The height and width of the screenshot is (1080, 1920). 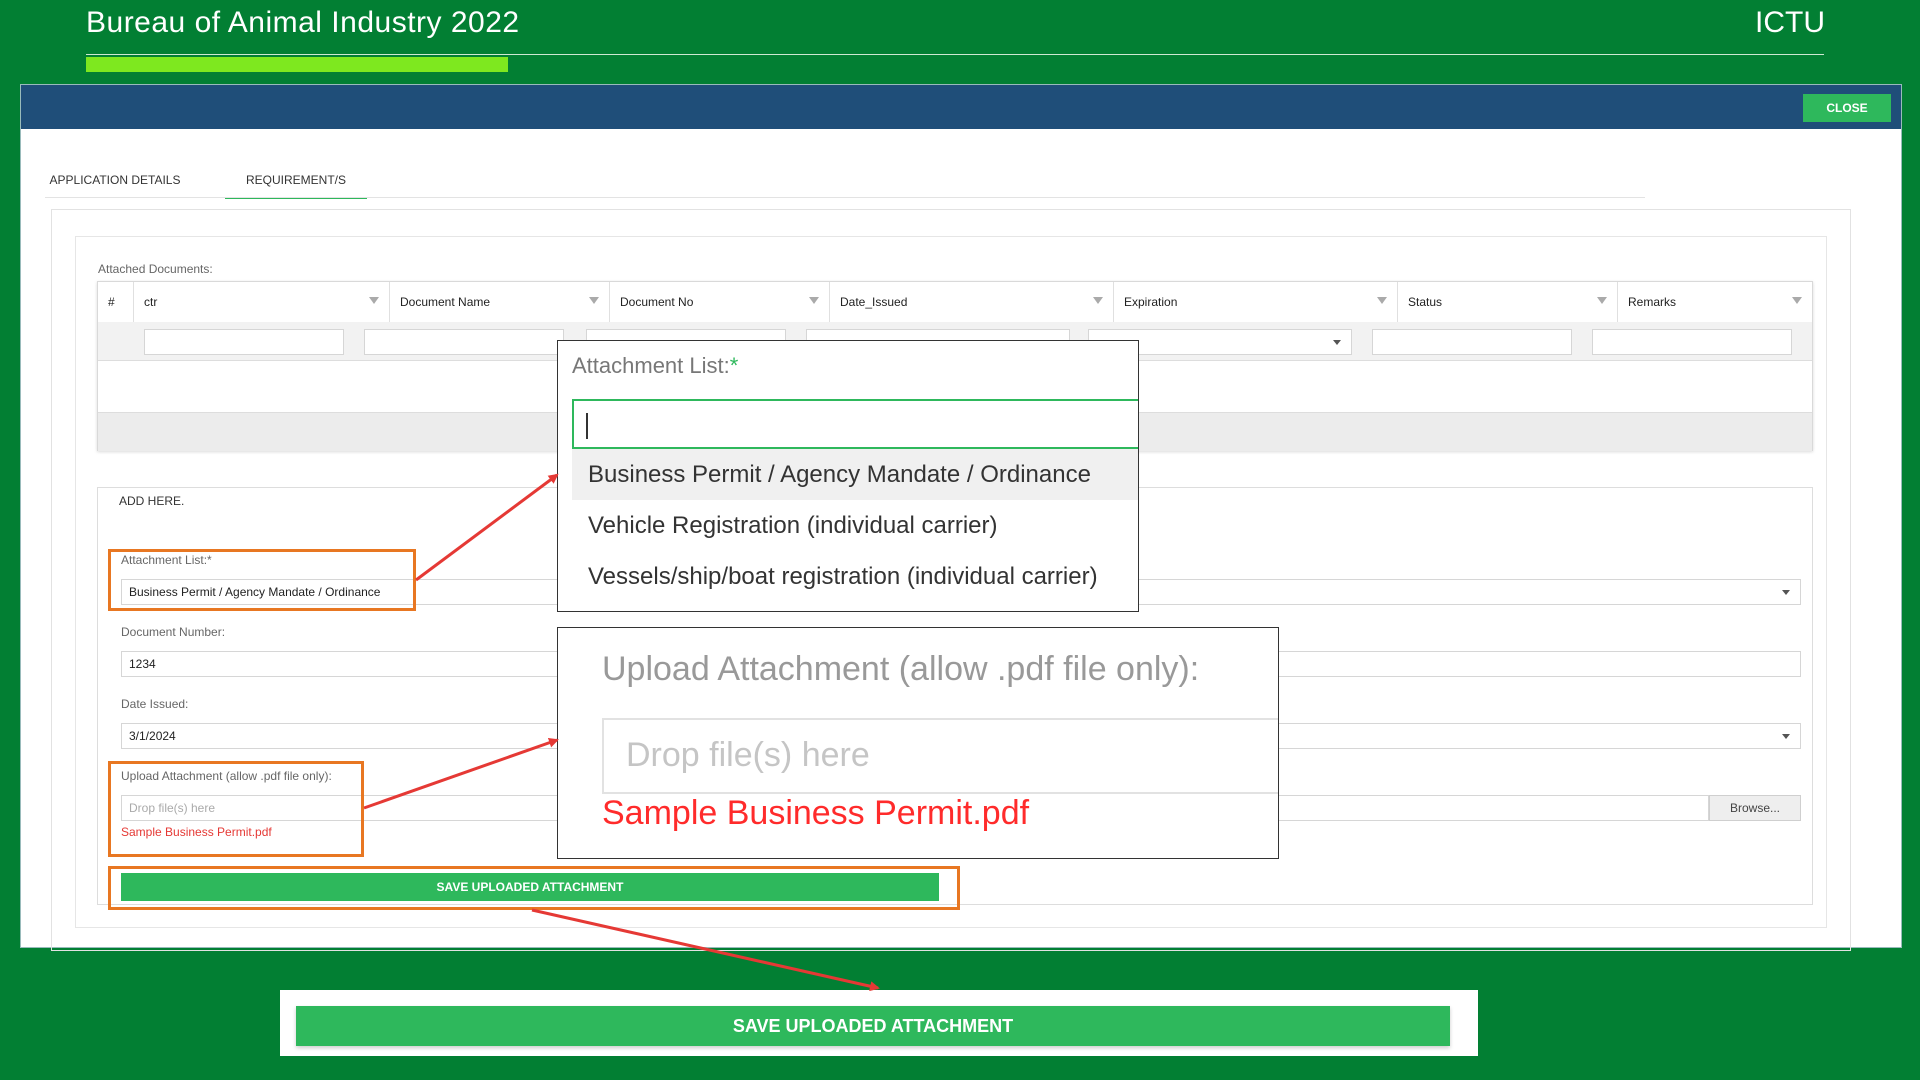 I want to click on arrow-to-dropdown-zoom, so click(x=487, y=527).